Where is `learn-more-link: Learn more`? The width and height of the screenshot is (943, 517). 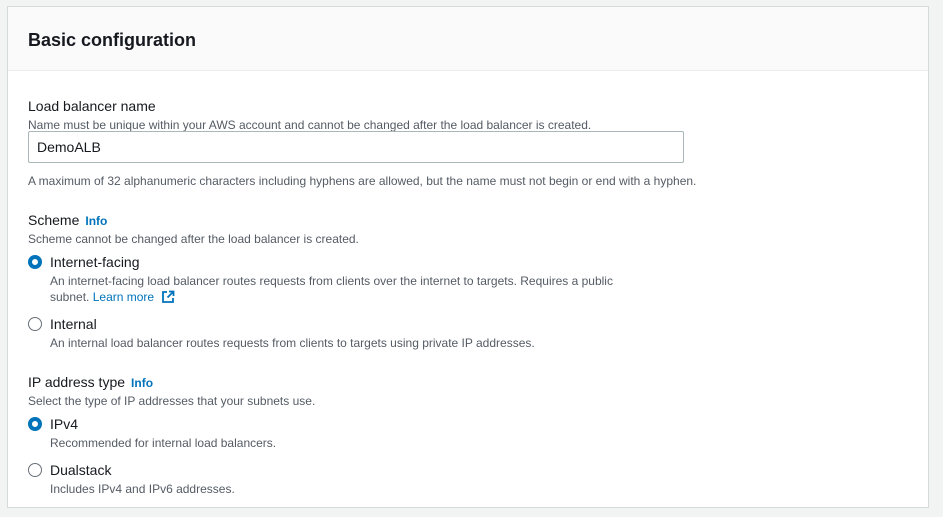
learn-more-link: Learn more is located at coordinates (123, 297).